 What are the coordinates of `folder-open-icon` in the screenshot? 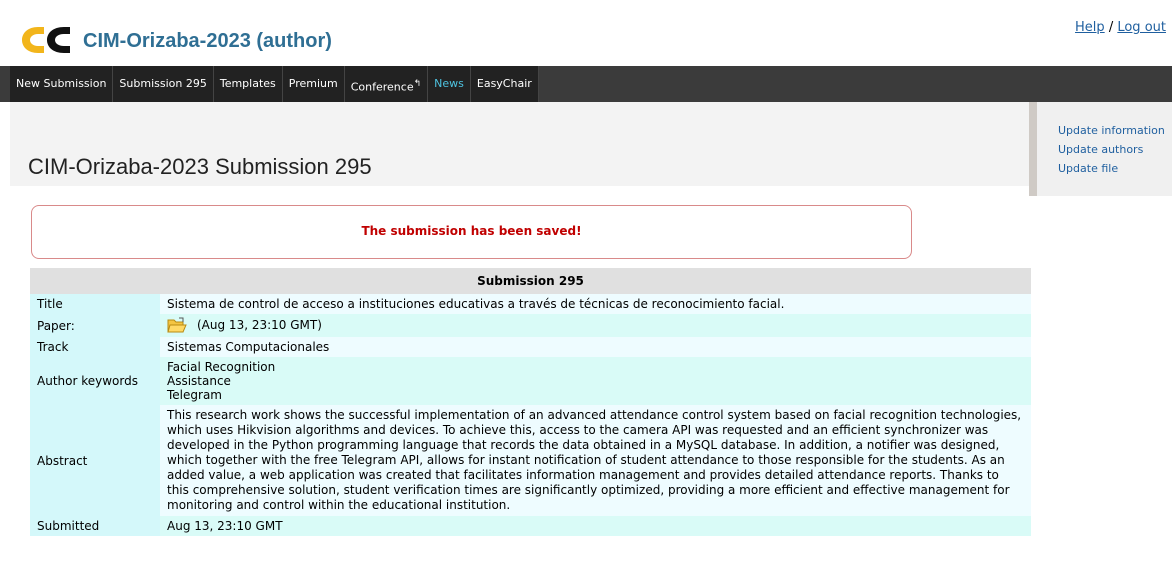 It's located at (177, 325).